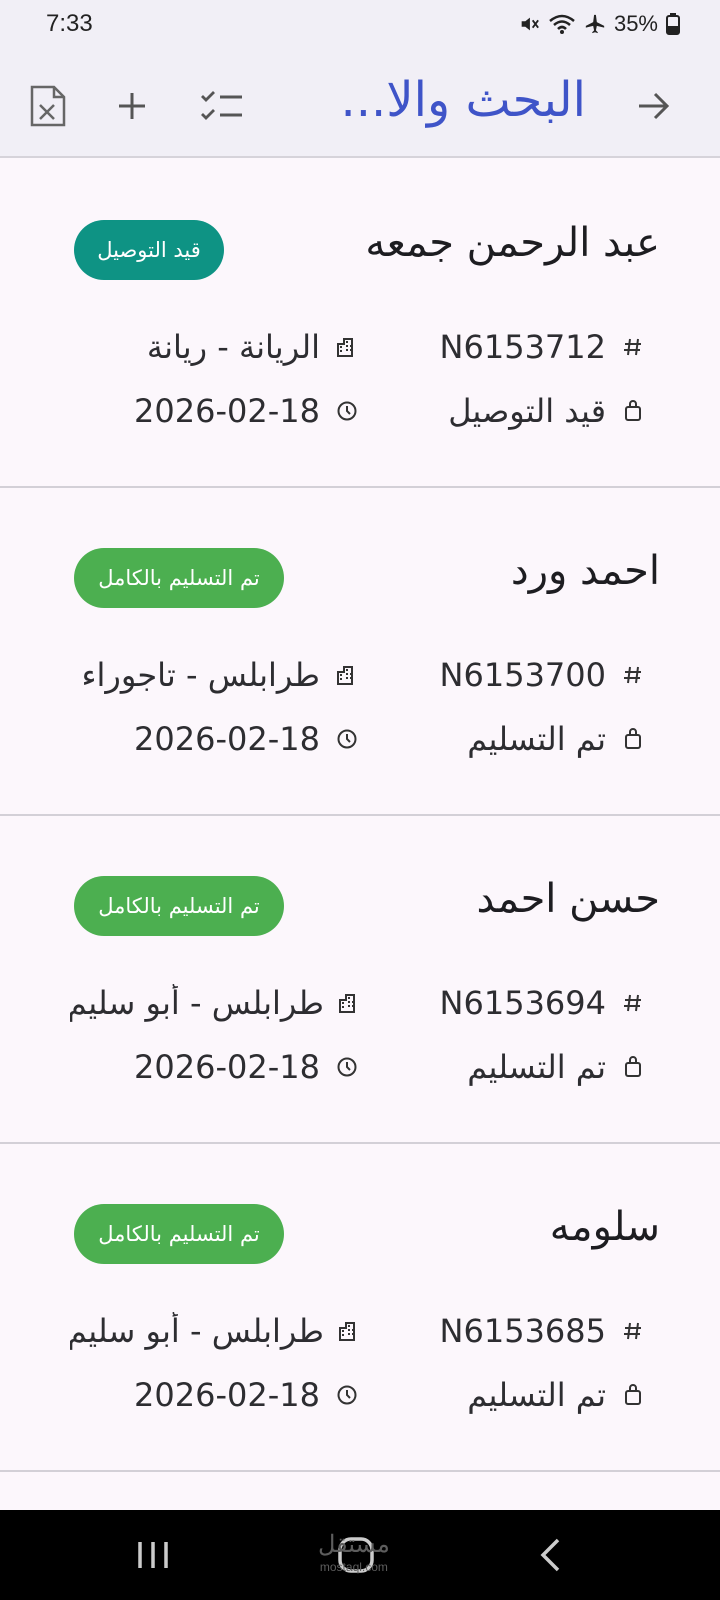 This screenshot has width=720, height=1600. What do you see at coordinates (48, 106) in the screenshot?
I see `excel-export-icon` at bounding box center [48, 106].